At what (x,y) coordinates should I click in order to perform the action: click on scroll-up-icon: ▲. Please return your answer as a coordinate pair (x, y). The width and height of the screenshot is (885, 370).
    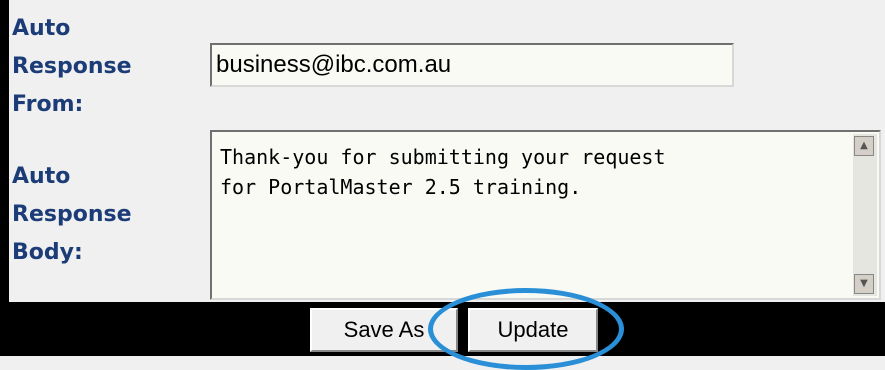
    Looking at the image, I should click on (864, 146).